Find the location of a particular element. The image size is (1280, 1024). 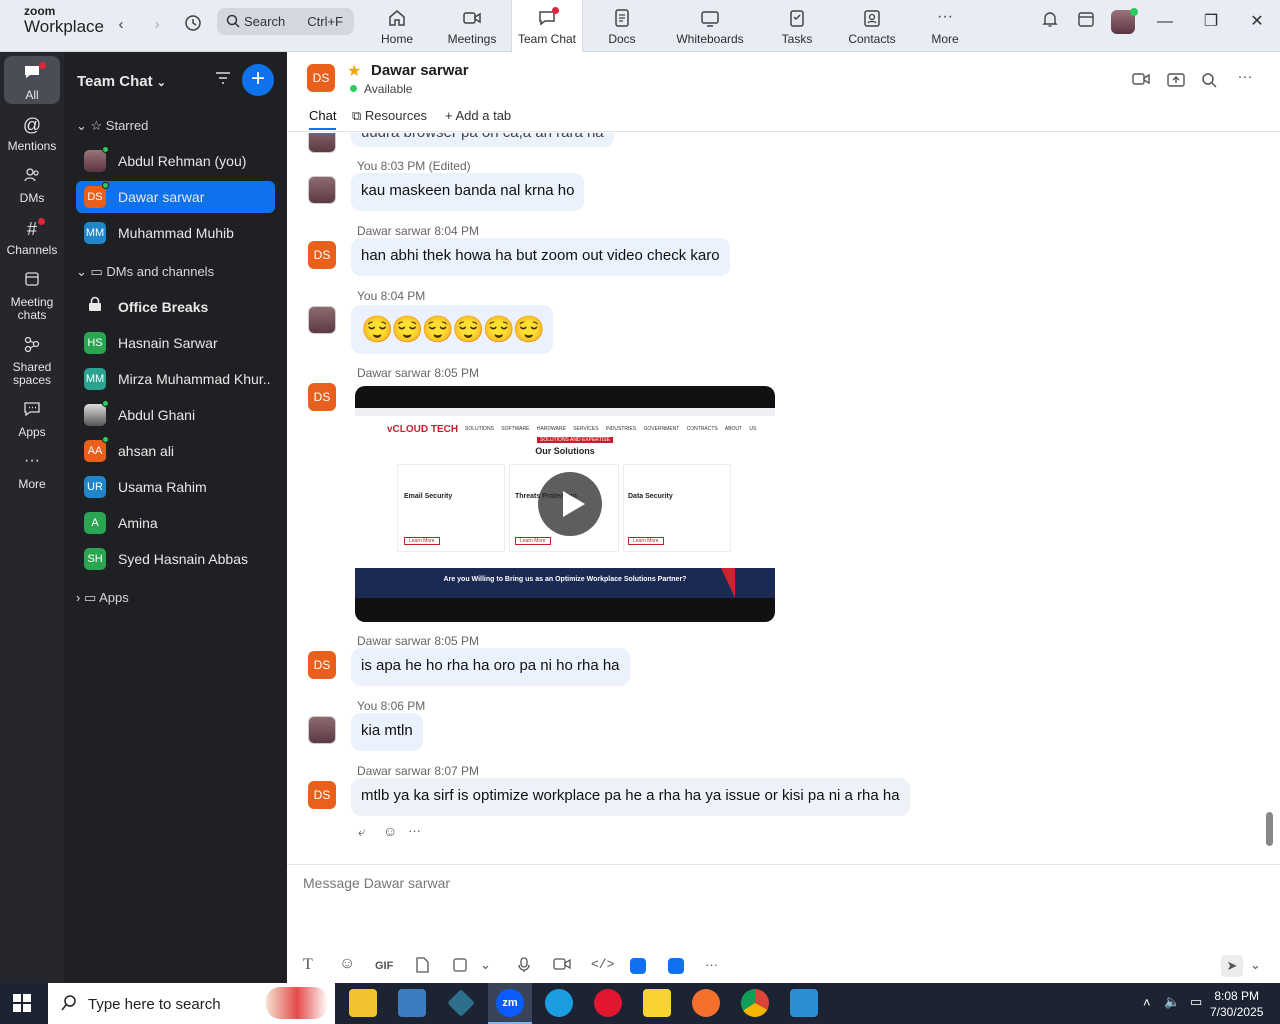

zoom-taskbar-button: zm is located at coordinates (510, 1003).